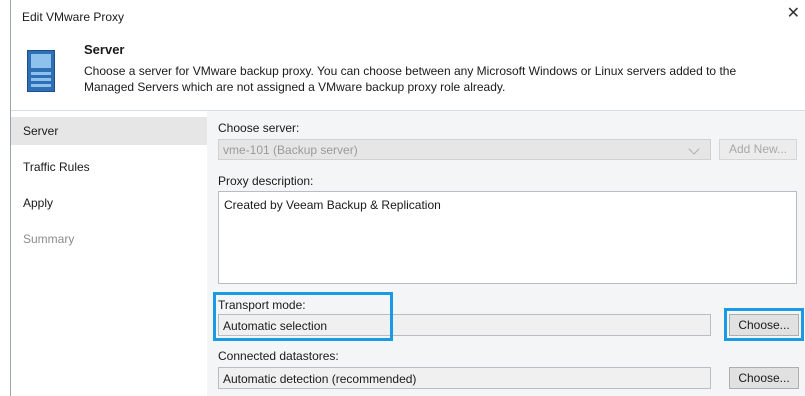  I want to click on step-apply: Apply, so click(109, 203).